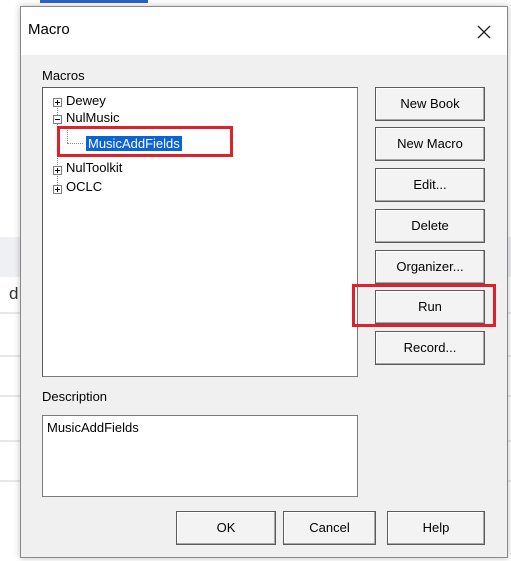 The width and height of the screenshot is (511, 561). I want to click on new-book-label: New Book, so click(430, 103).